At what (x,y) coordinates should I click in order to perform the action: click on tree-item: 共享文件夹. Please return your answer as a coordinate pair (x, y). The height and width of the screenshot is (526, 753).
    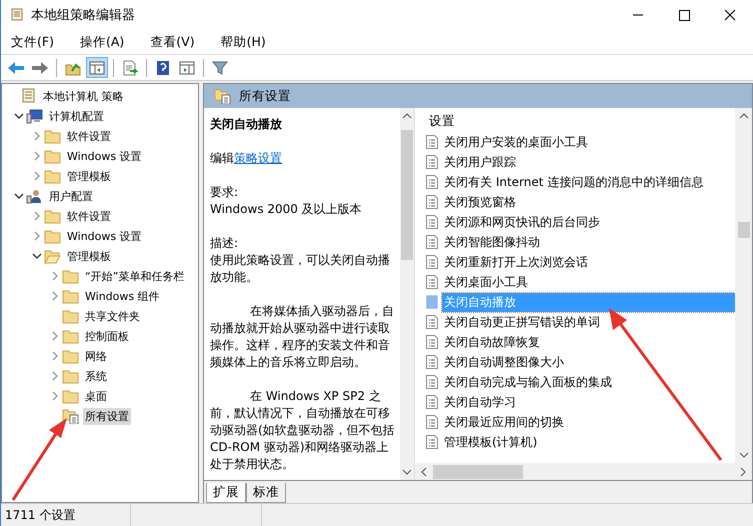
    Looking at the image, I should click on (112, 316).